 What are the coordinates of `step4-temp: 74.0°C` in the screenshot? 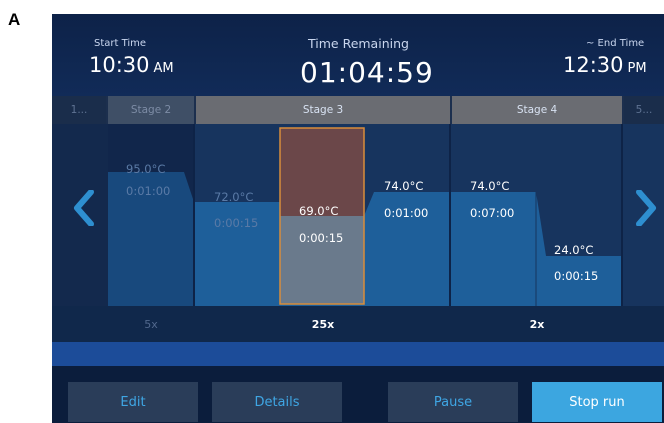 It's located at (404, 186).